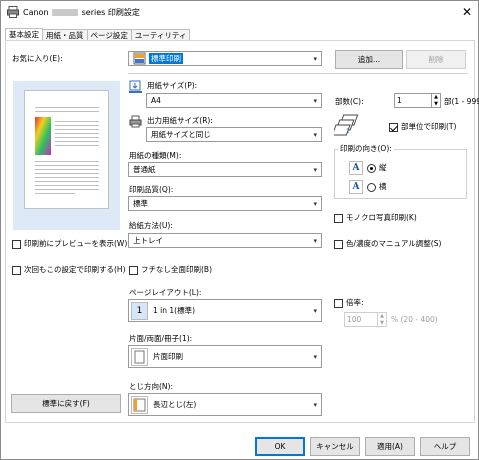  What do you see at coordinates (383, 167) in the screenshot?
I see `portrait-label: 縦` at bounding box center [383, 167].